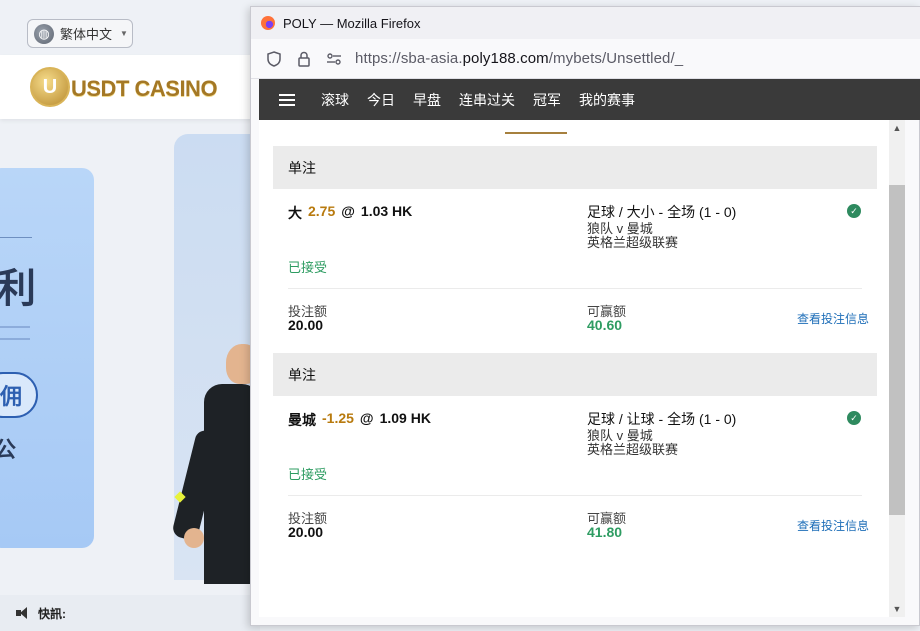  I want to click on active-tab-indicator, so click(536, 133).